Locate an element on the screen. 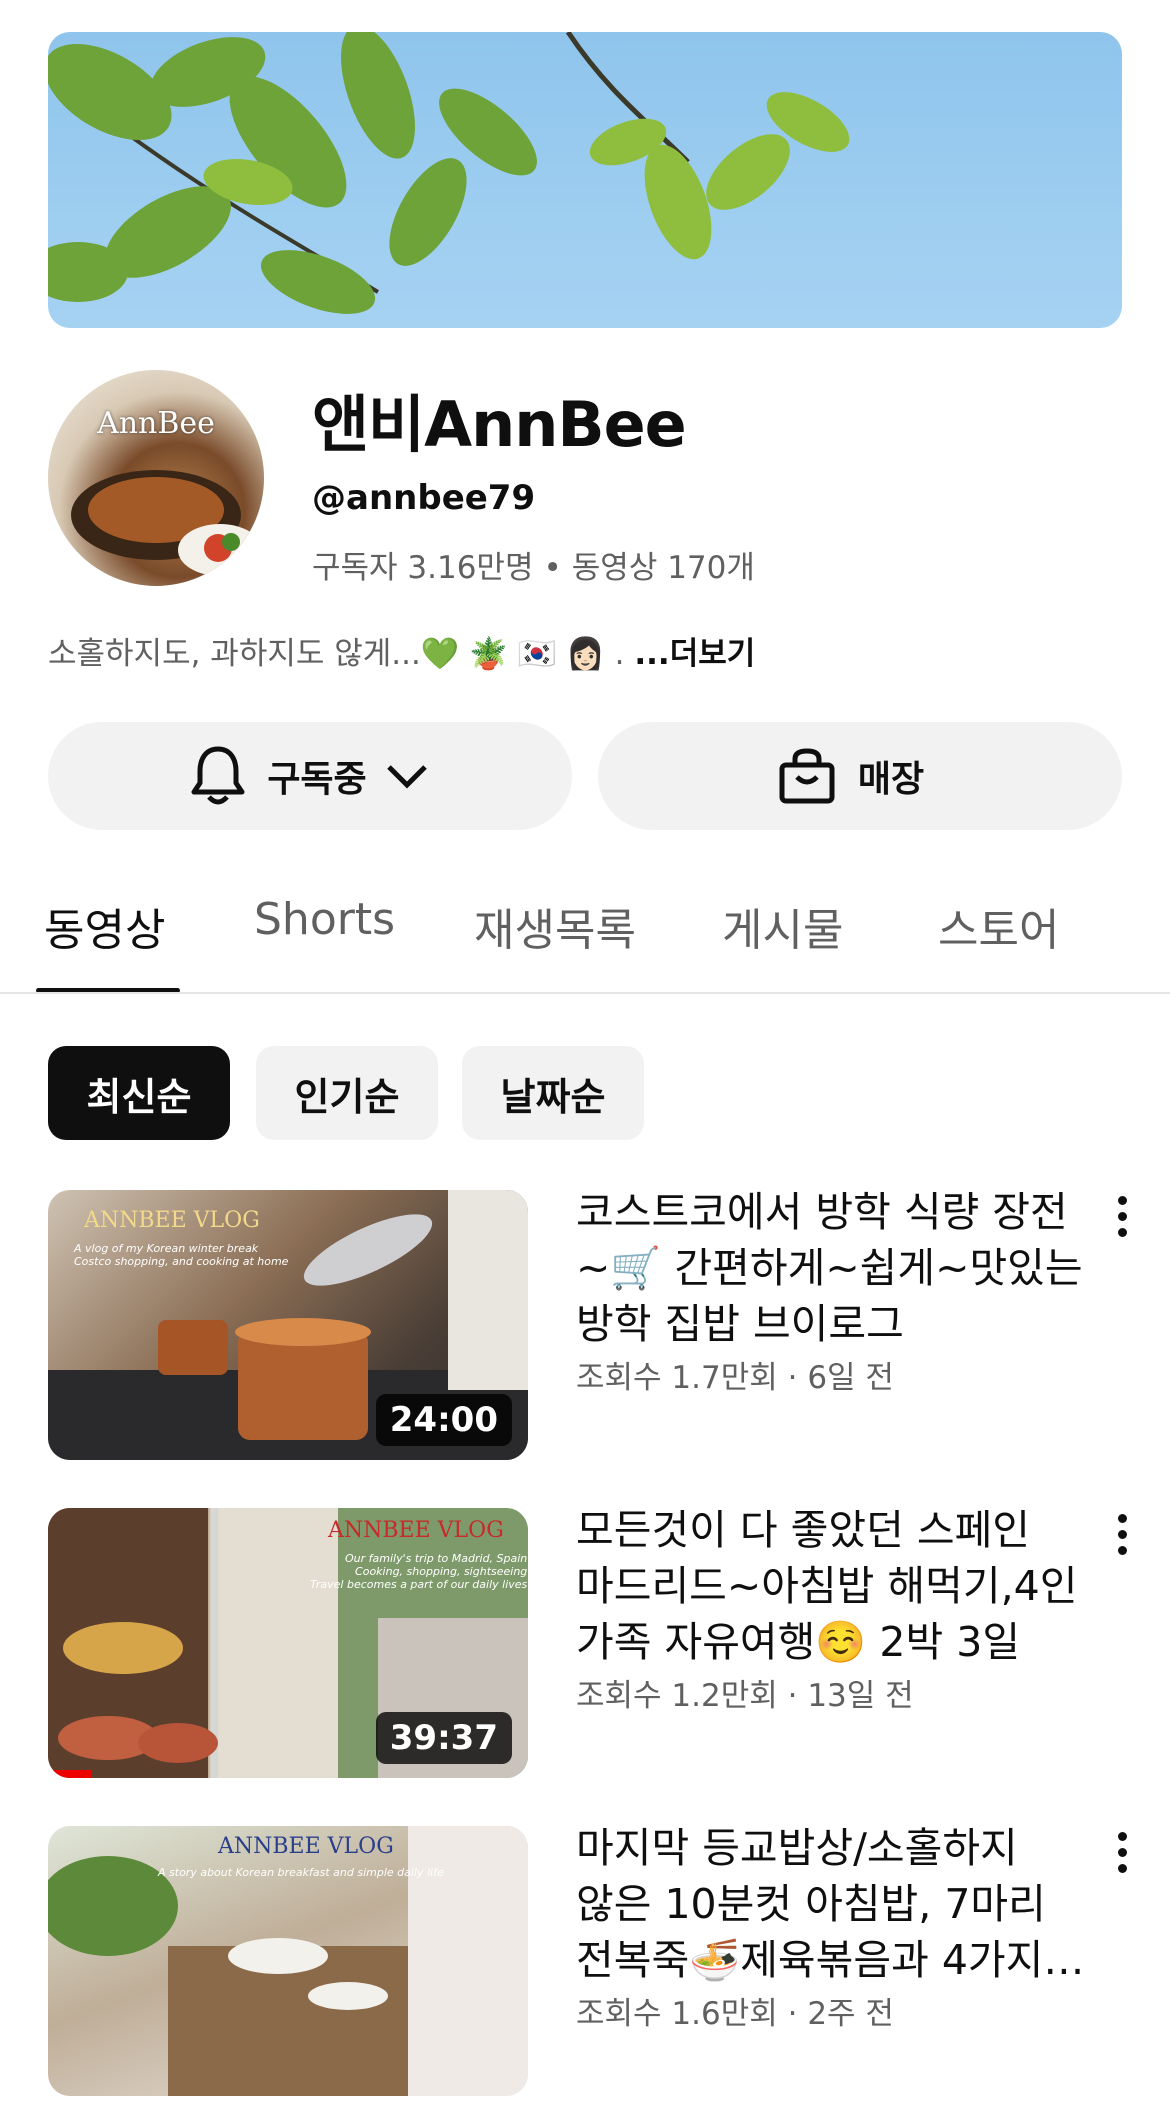 The width and height of the screenshot is (1170, 2106). channel-stats: 구독자 3.16만명 • 동영상 170개 is located at coordinates (533, 564).